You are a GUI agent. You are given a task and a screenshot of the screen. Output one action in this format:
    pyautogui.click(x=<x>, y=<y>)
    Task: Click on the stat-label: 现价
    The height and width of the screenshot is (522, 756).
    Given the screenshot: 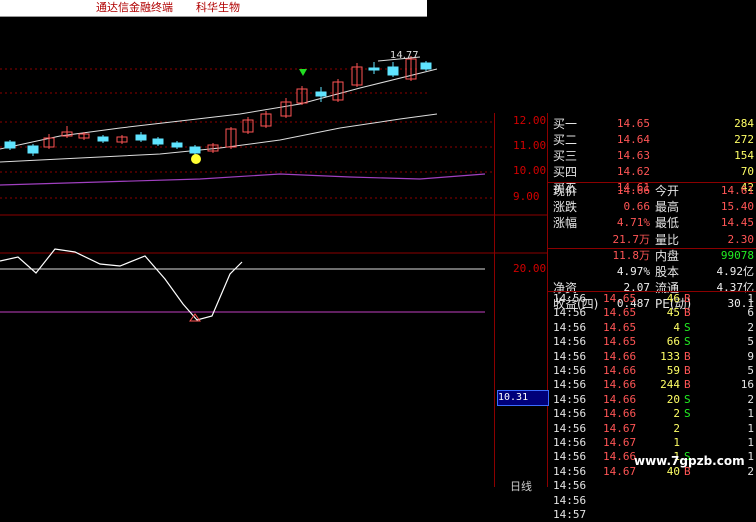 What is the action you would take?
    pyautogui.click(x=565, y=191)
    